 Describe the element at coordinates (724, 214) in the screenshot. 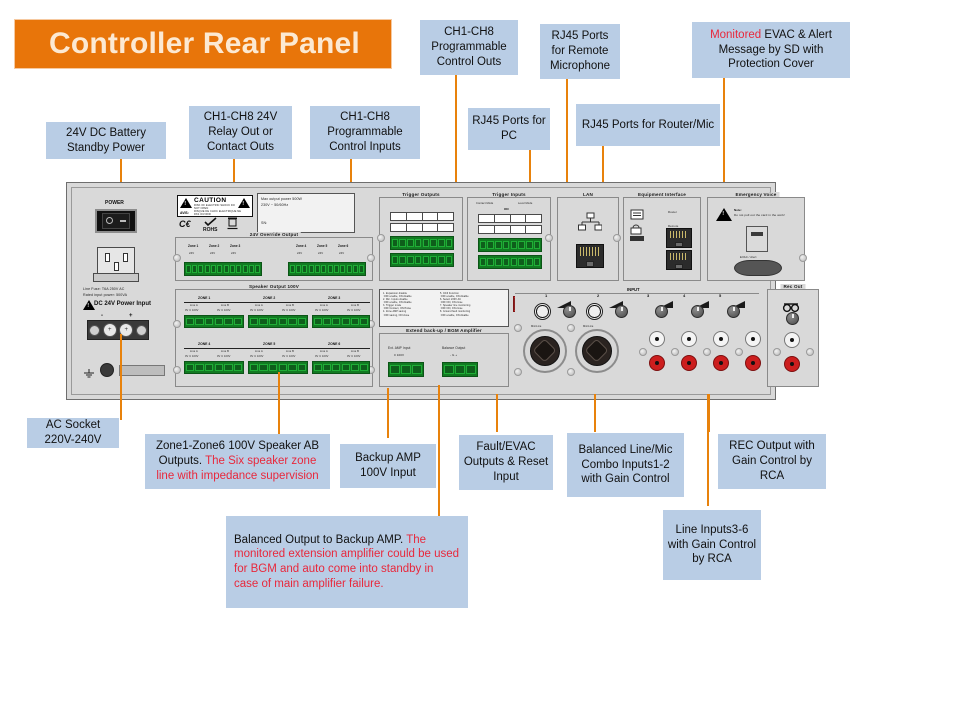

I see `emergency-warning-icon` at that location.